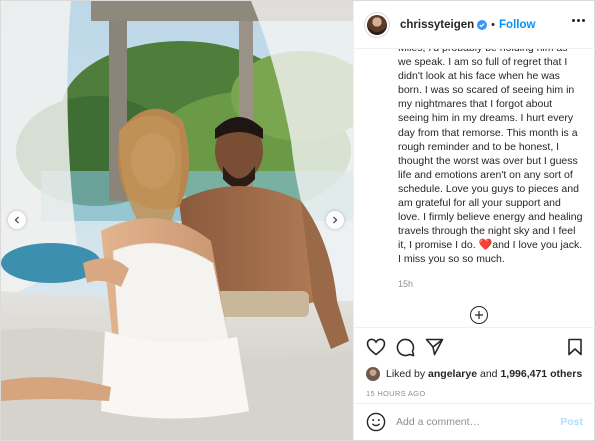  I want to click on likes-prefix: Liked by, so click(406, 374).